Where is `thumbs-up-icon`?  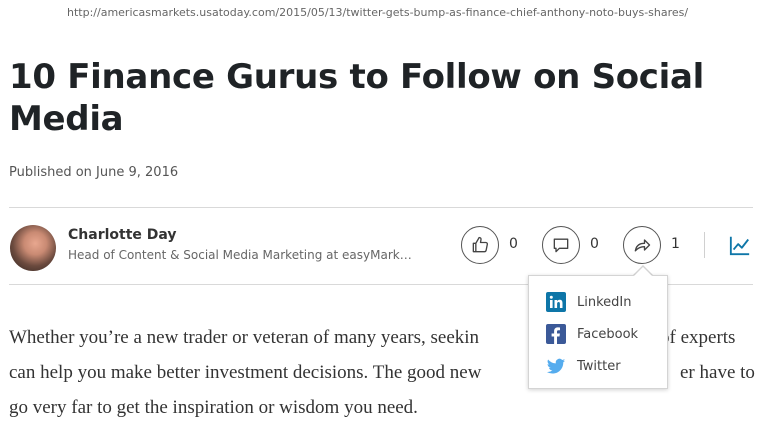 thumbs-up-icon is located at coordinates (480, 244).